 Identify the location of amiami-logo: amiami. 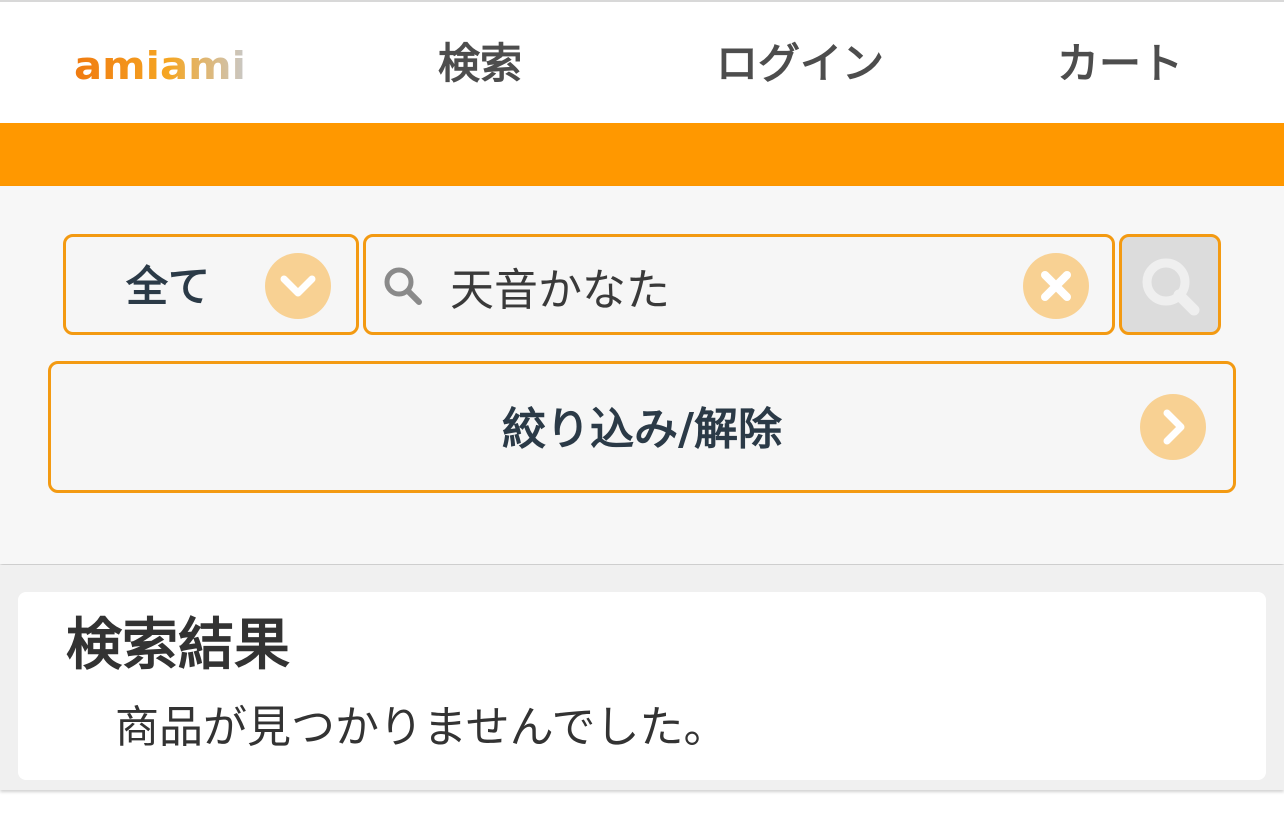
(161, 65).